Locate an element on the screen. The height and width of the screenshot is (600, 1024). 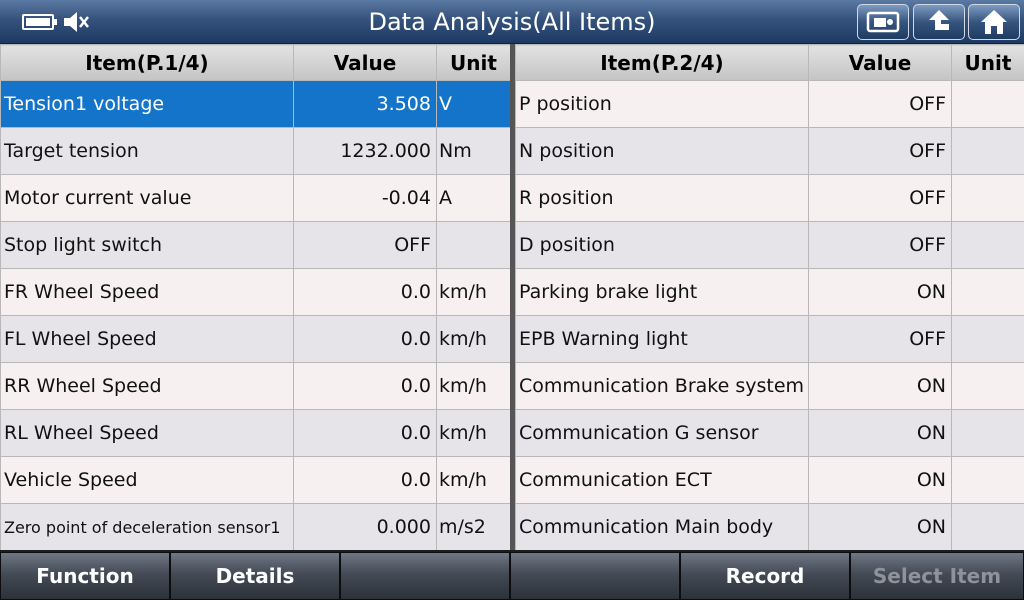
function-button: Function is located at coordinates (85, 576).